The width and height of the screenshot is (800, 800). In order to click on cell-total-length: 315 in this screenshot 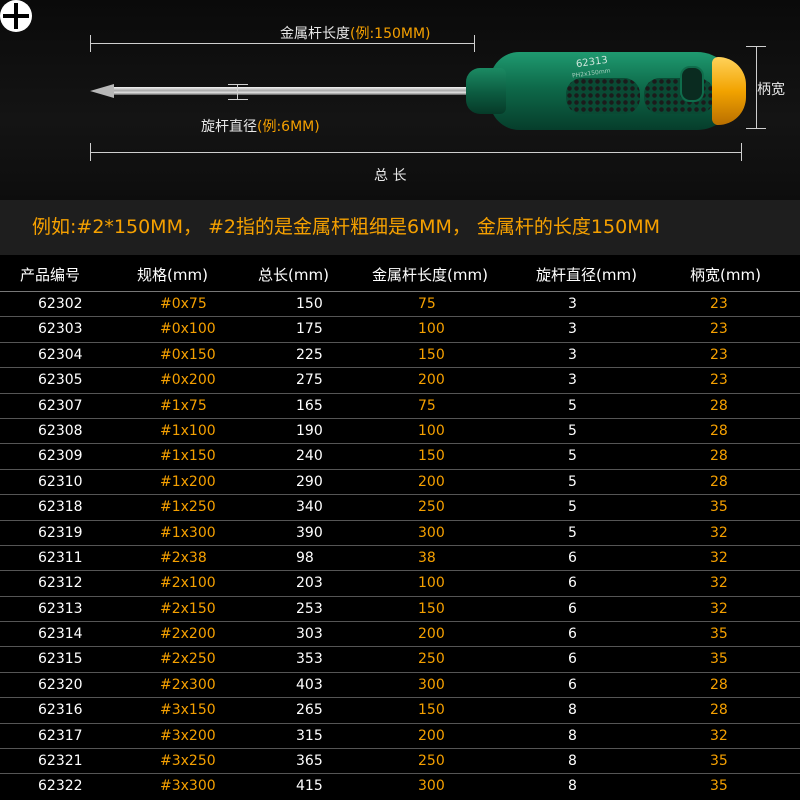, I will do `click(309, 735)`.